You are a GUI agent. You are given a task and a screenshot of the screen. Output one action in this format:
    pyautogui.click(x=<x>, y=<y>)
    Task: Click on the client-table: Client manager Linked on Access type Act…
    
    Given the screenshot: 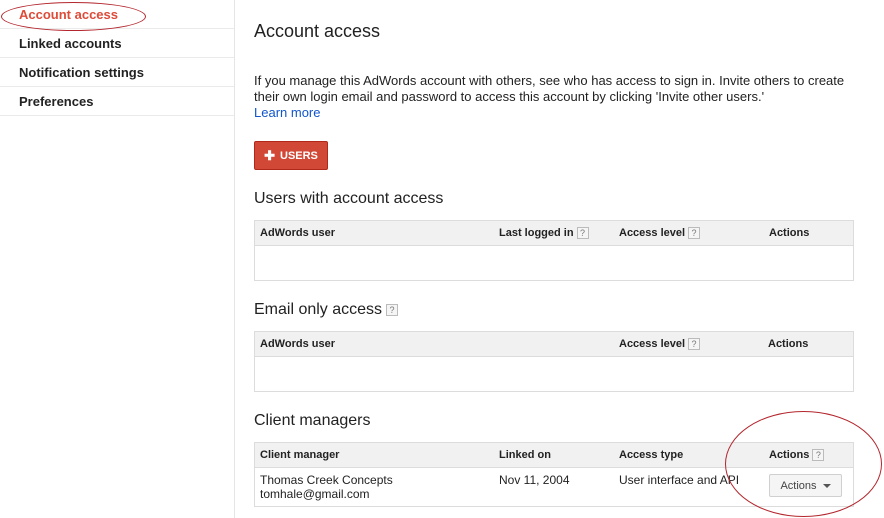 What is the action you would take?
    pyautogui.click(x=554, y=474)
    